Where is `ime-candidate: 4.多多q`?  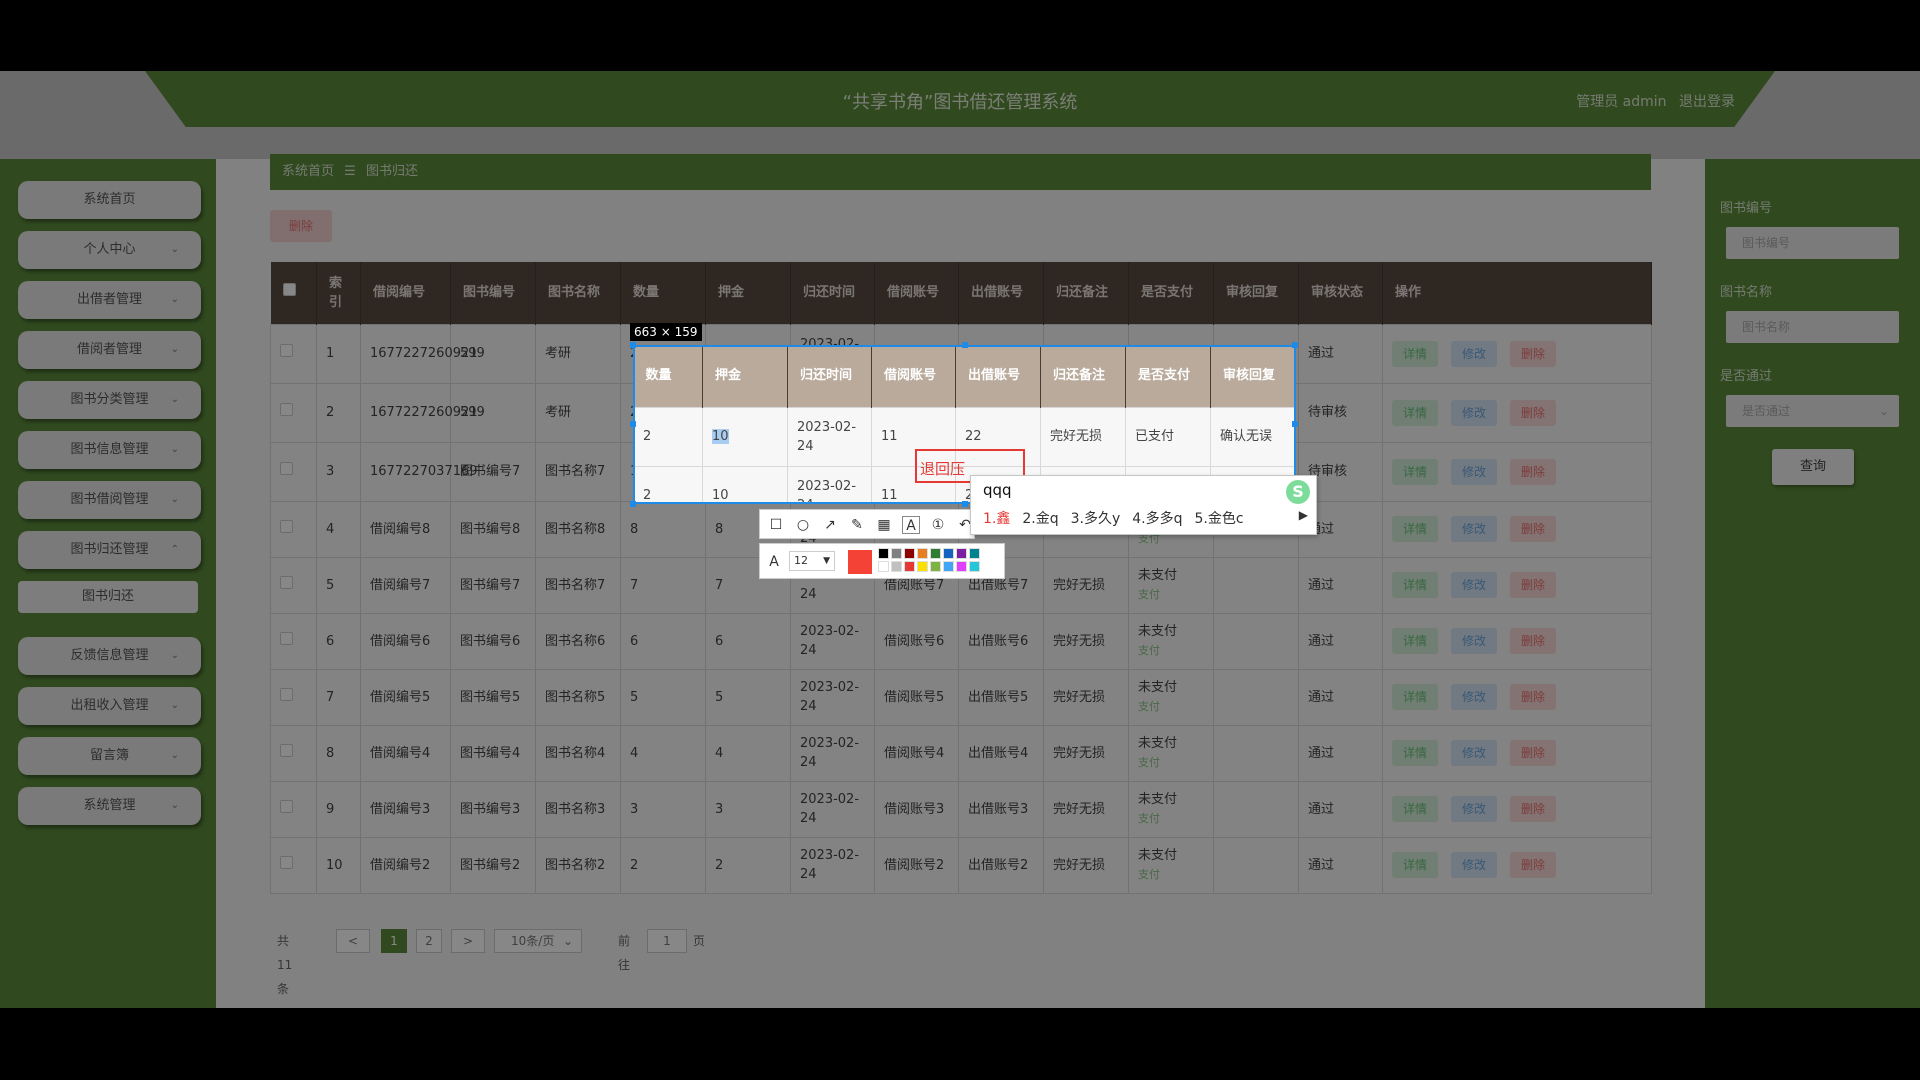 ime-candidate: 4.多多q is located at coordinates (1157, 519).